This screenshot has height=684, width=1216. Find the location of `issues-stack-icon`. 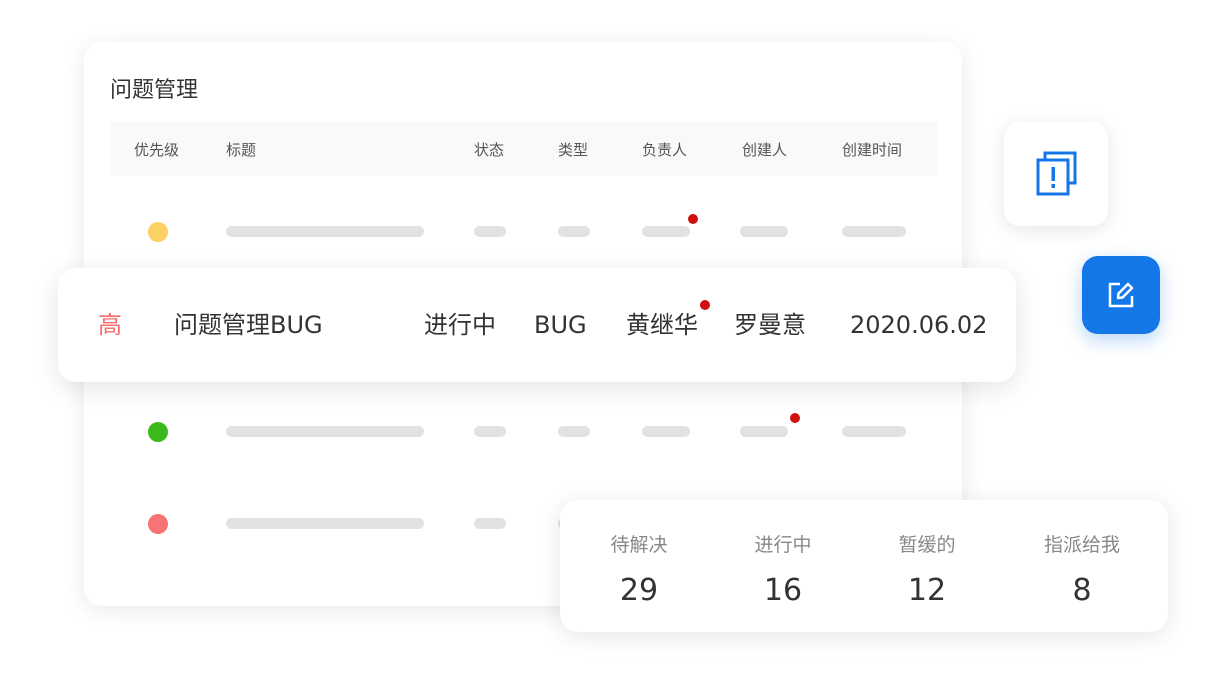

issues-stack-icon is located at coordinates (1056, 173).